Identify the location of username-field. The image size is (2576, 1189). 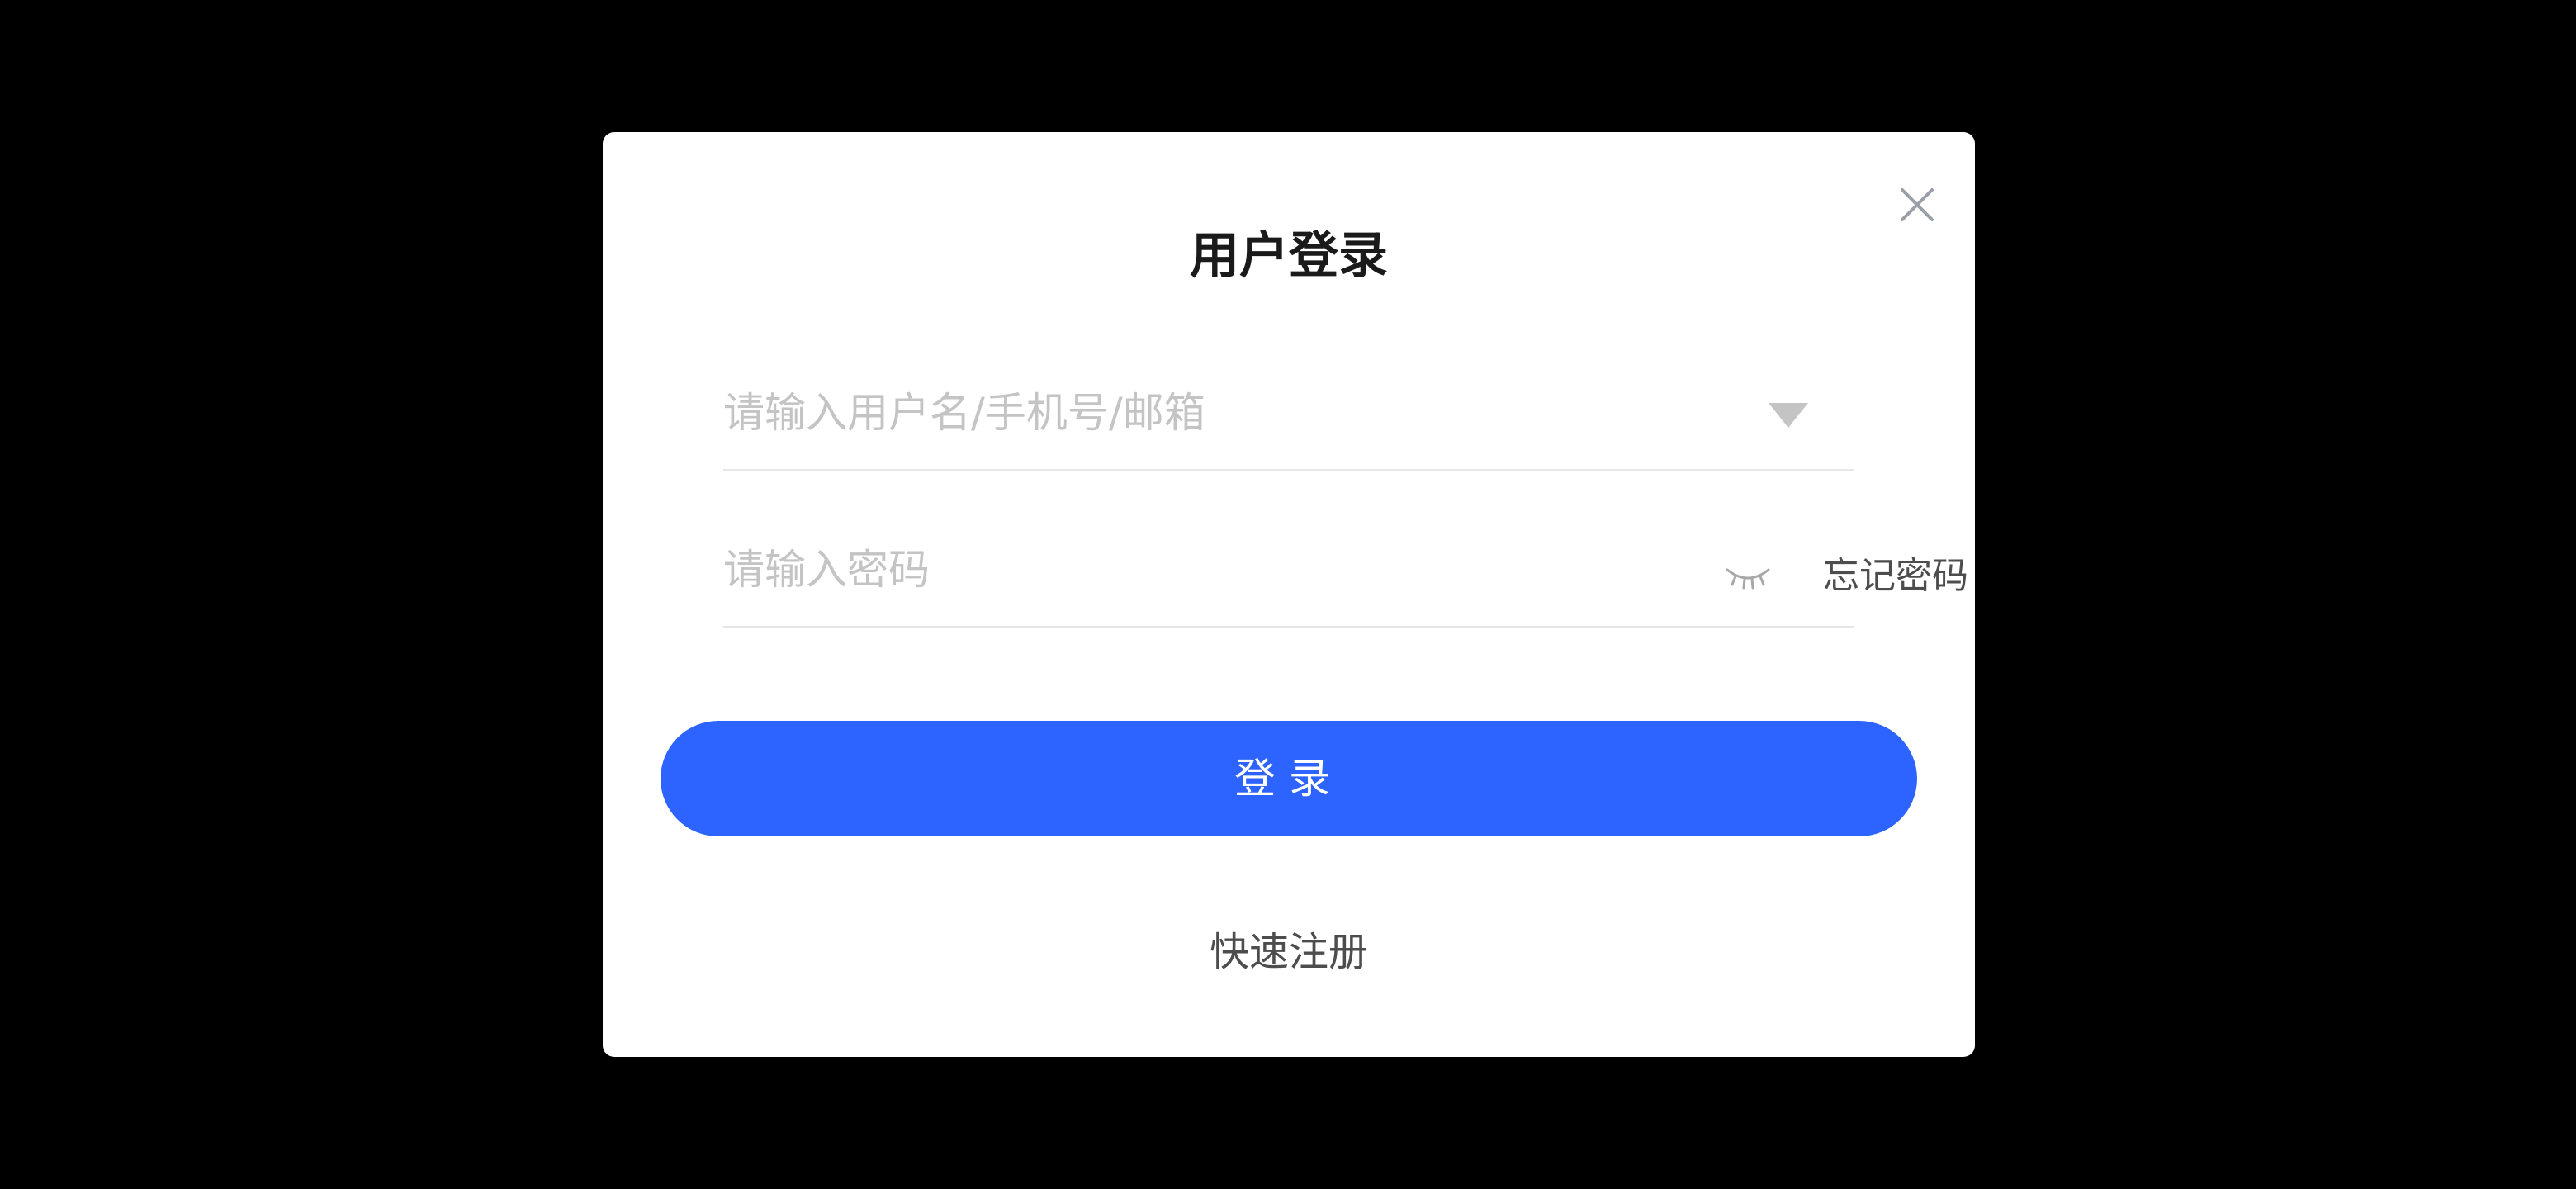
(1288, 408).